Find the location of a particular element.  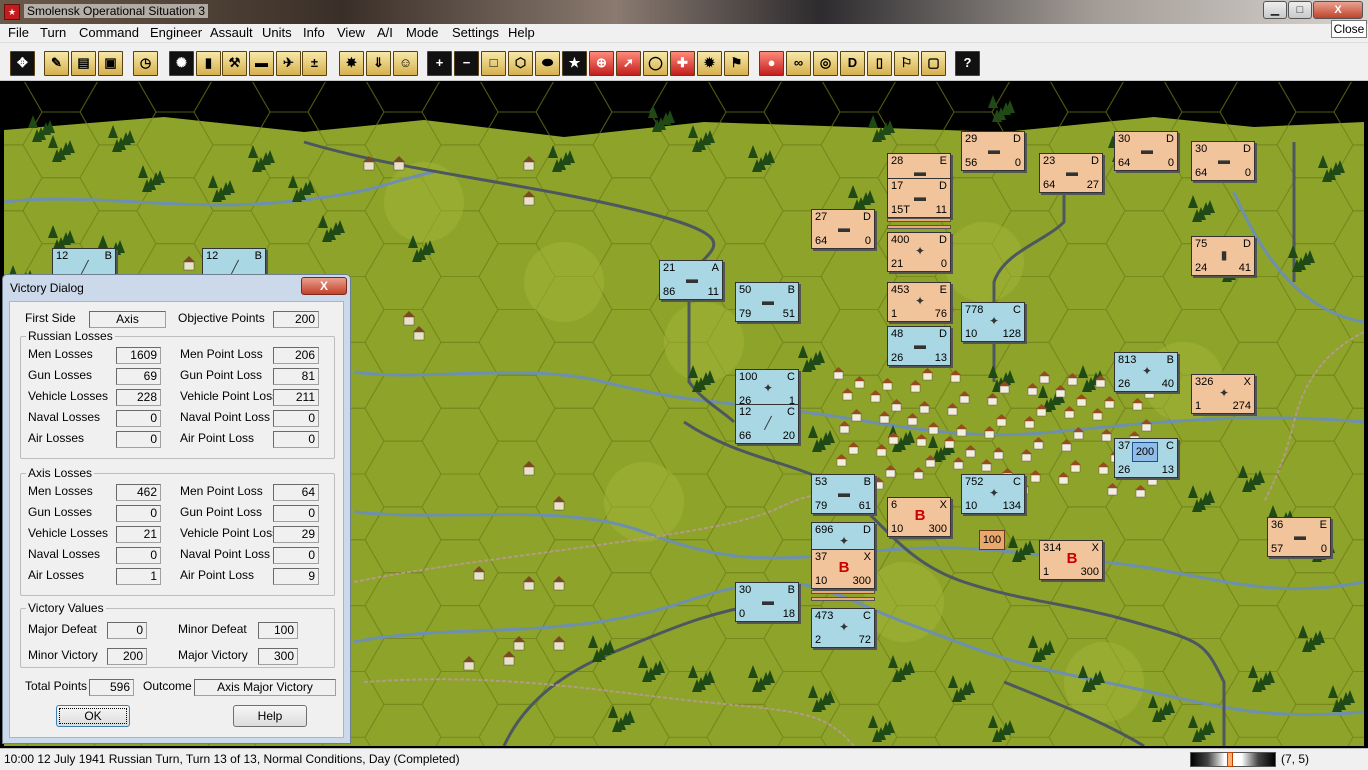

explosion-icon: ✸ is located at coordinates (351, 63).